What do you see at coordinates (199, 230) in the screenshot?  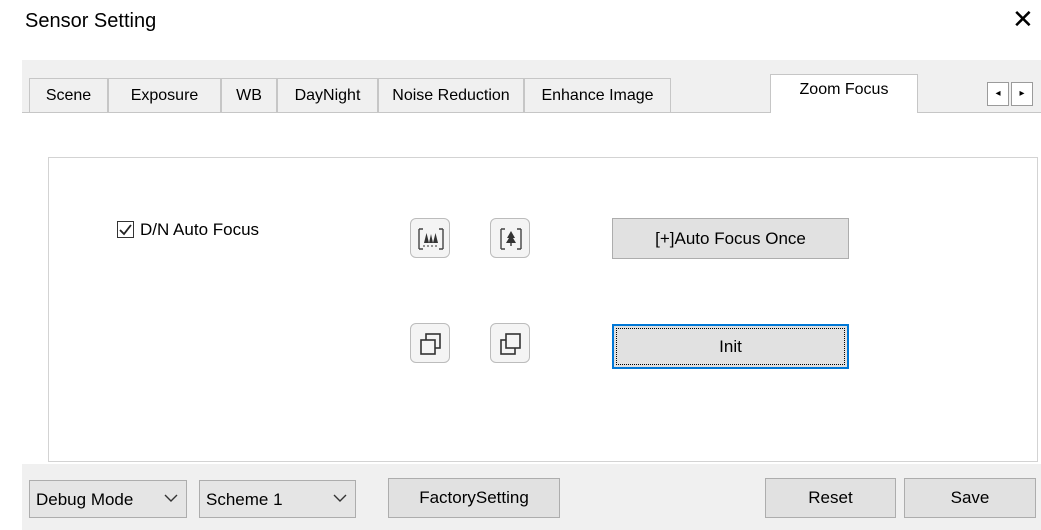 I see `dn-auto-focus-label: D/N Auto Focus` at bounding box center [199, 230].